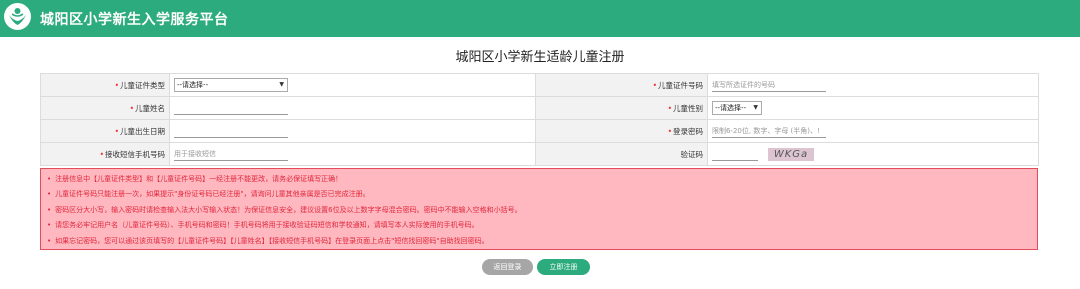 The height and width of the screenshot is (289, 1080). What do you see at coordinates (563, 267) in the screenshot?
I see `register-button: 立即注册` at bounding box center [563, 267].